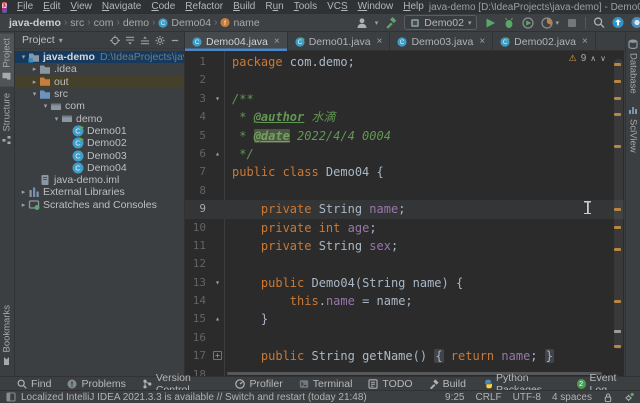 Image resolution: width=640 pixels, height=403 pixels. What do you see at coordinates (130, 40) in the screenshot?
I see `expand-all-icon` at bounding box center [130, 40].